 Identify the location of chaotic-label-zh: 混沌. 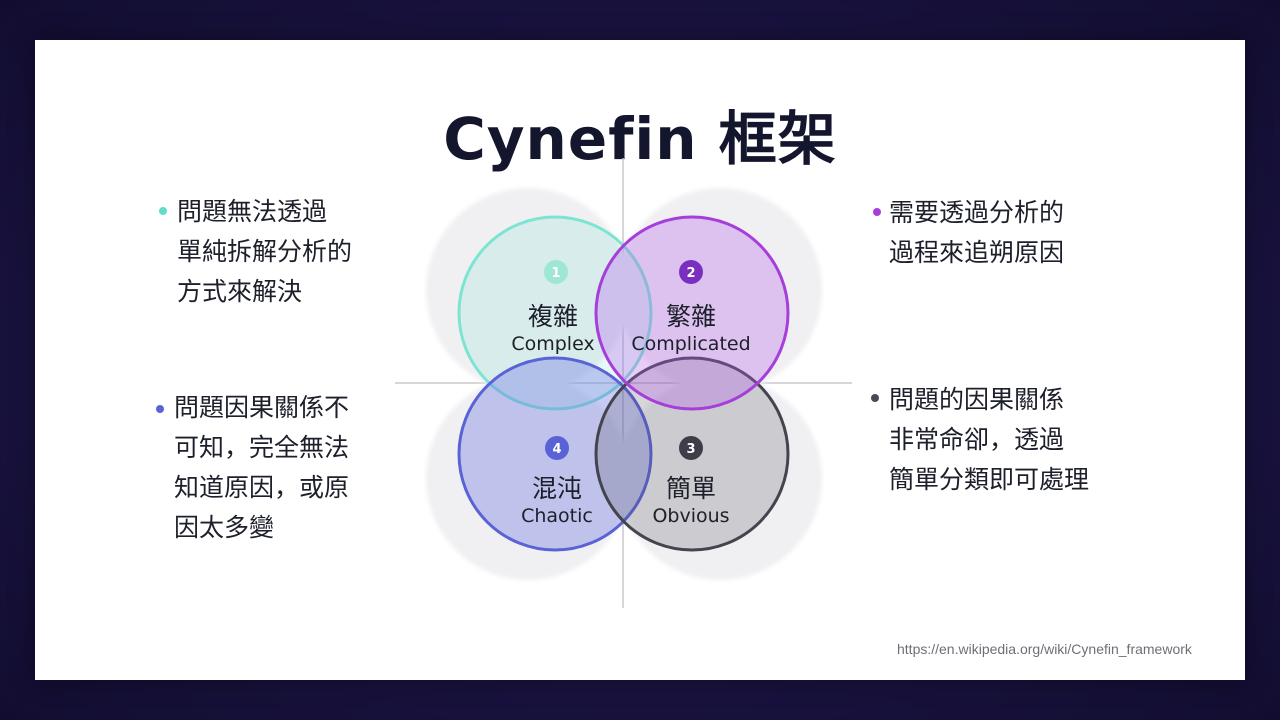
(557, 488).